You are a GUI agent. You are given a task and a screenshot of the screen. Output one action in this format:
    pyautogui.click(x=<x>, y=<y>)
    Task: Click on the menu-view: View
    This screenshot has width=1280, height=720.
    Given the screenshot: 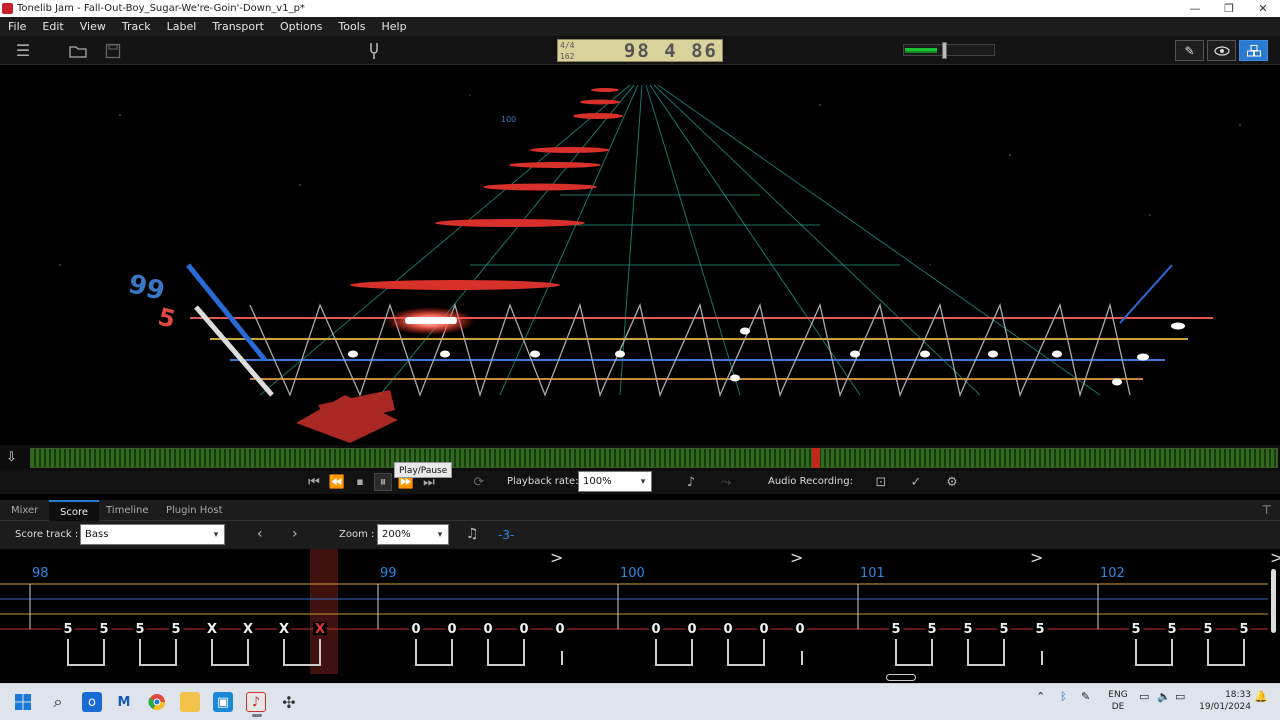 What is the action you would take?
    pyautogui.click(x=93, y=26)
    